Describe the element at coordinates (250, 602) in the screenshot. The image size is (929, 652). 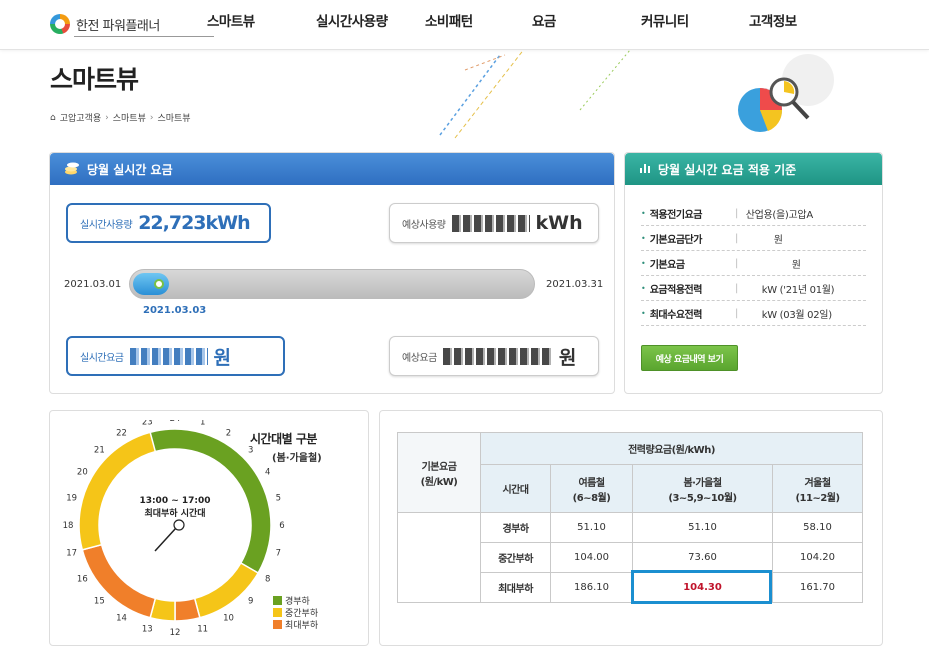
I see `clock-hour-label: 9` at that location.